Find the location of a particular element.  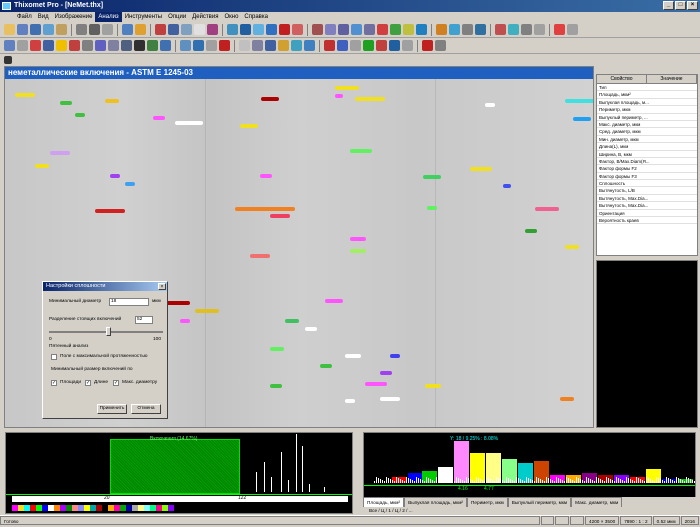

property-row: Мин. диаметр, мкм is located at coordinates (647, 140).